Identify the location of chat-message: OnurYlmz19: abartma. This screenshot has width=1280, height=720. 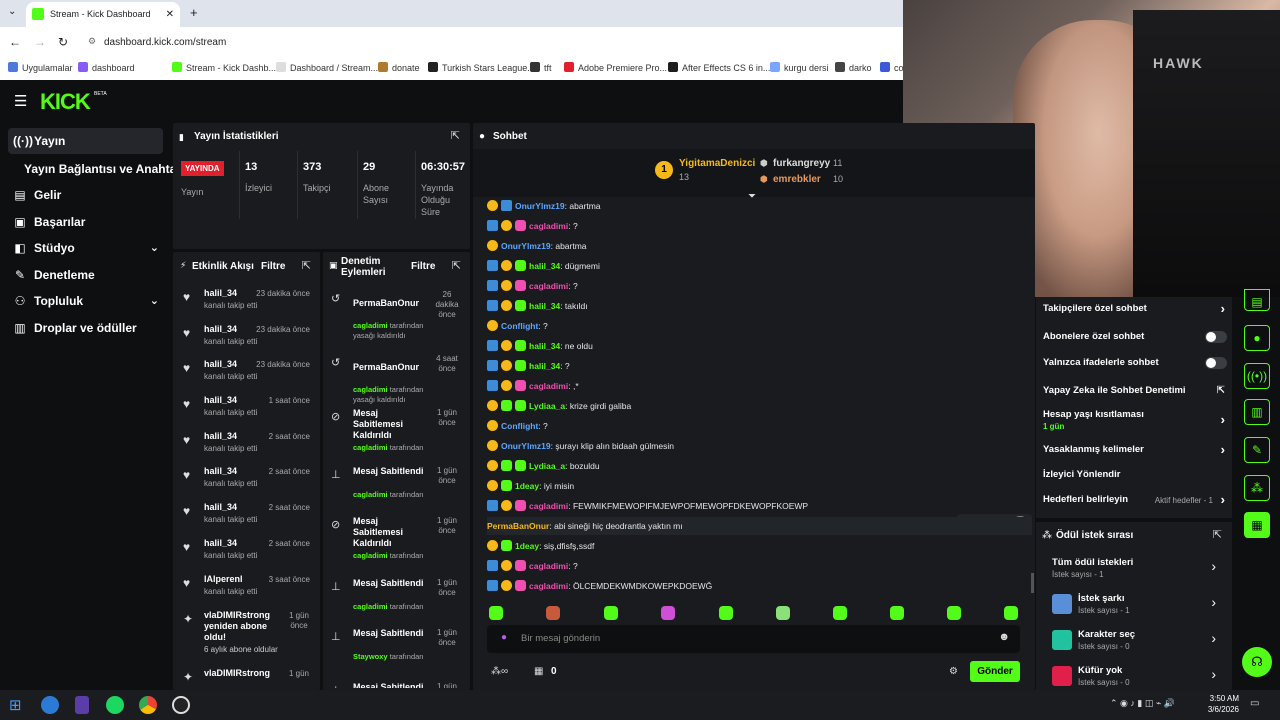
(537, 246).